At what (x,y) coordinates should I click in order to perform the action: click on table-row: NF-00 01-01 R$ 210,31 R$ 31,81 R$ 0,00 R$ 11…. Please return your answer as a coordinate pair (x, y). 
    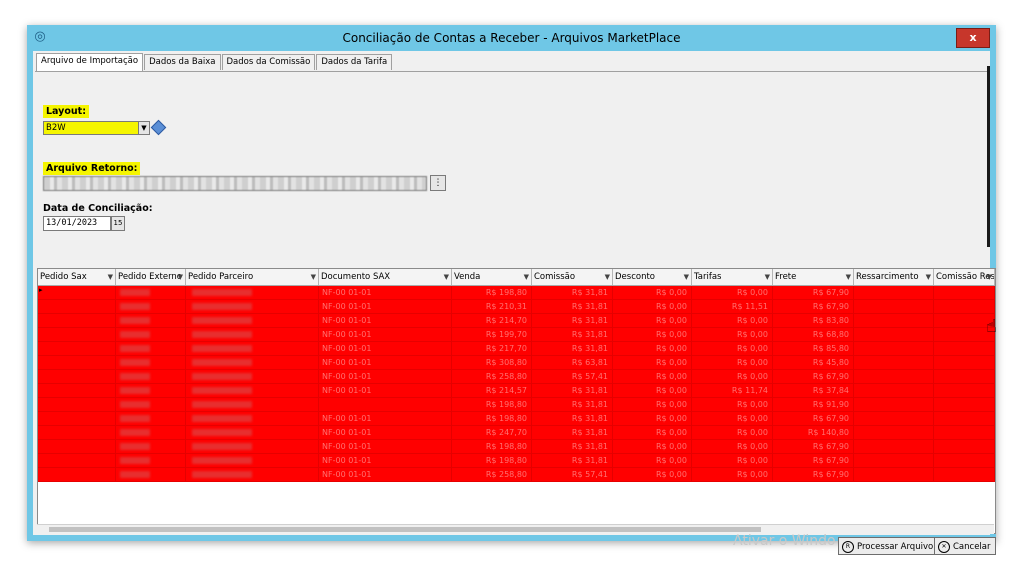
    Looking at the image, I should click on (516, 307).